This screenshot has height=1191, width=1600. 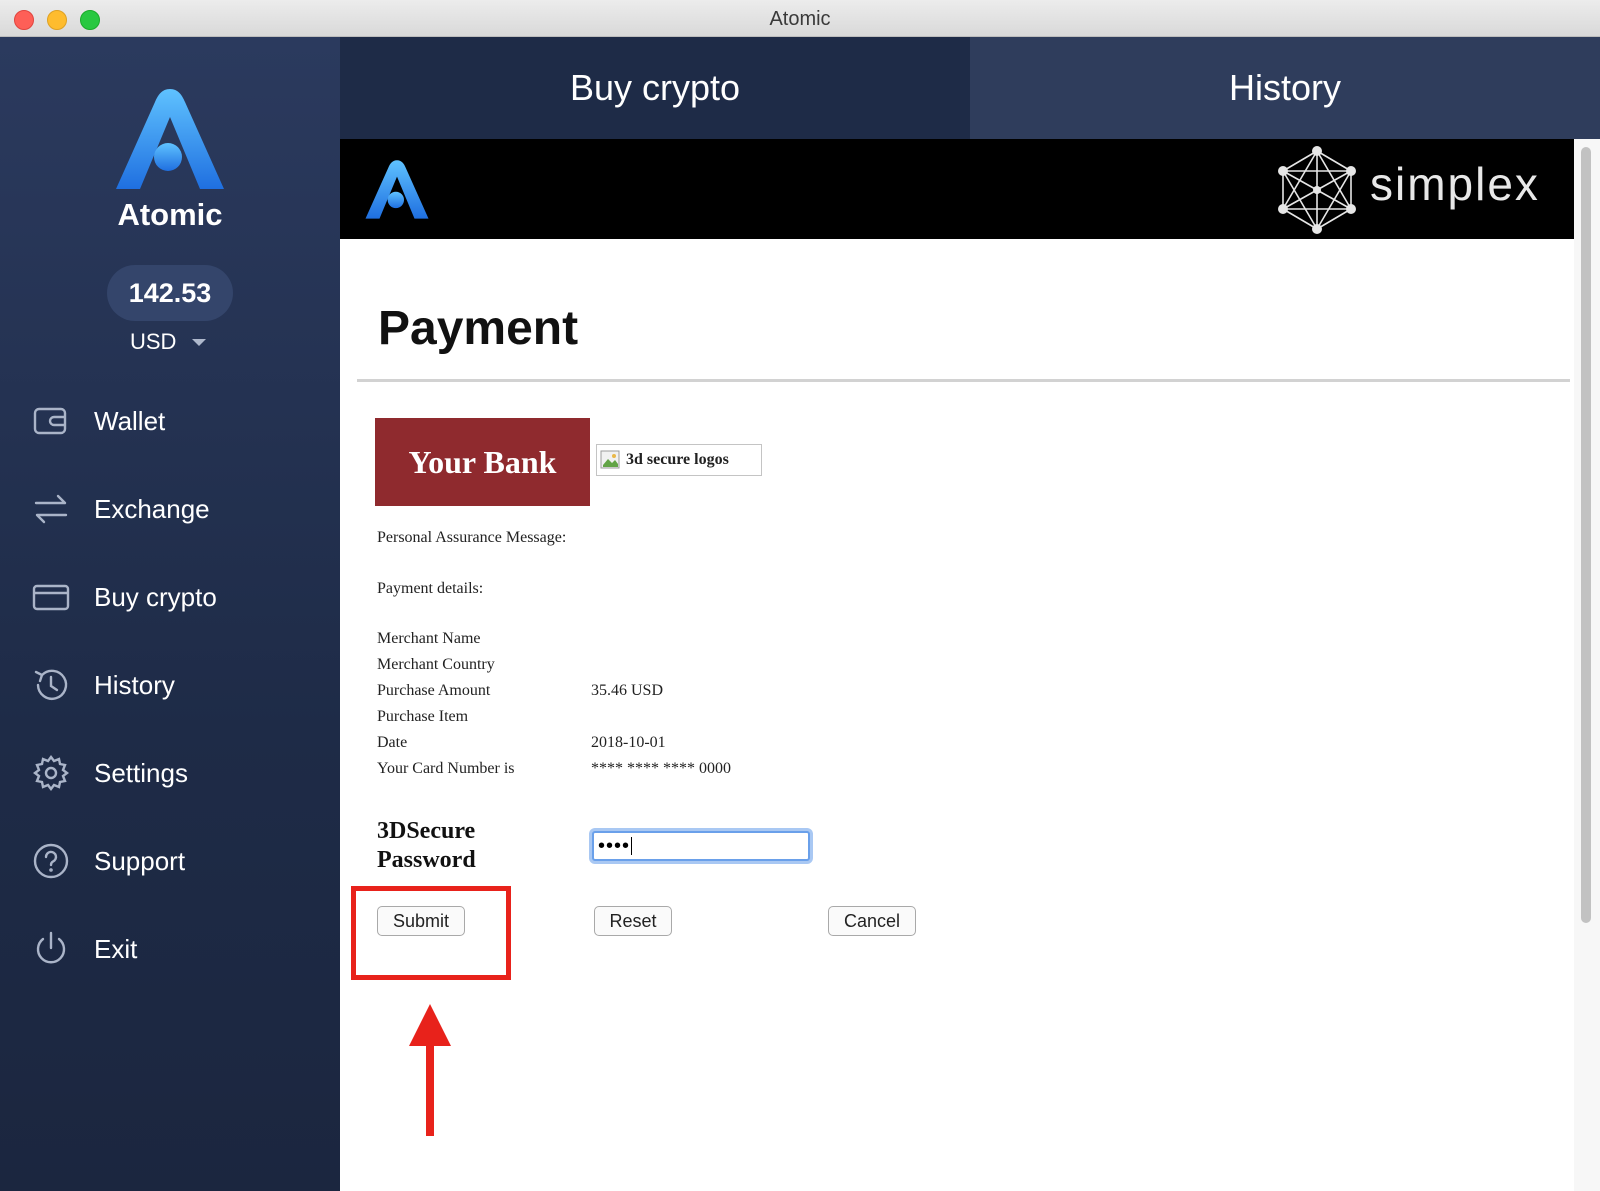 What do you see at coordinates (51, 861) in the screenshot?
I see `question-icon` at bounding box center [51, 861].